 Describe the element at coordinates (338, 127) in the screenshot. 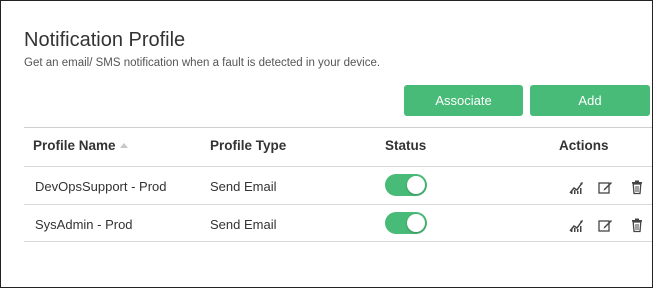

I see `table-top-divider` at that location.